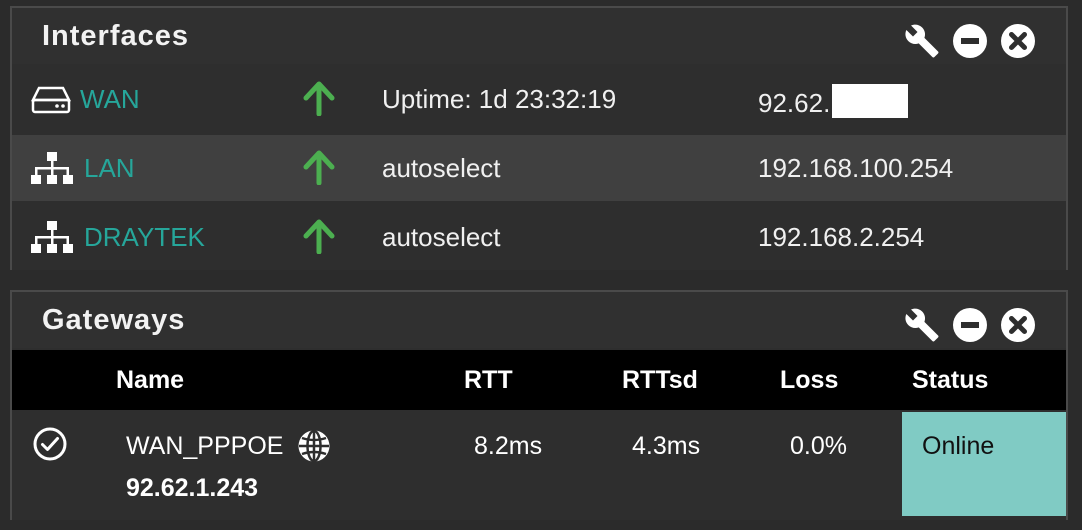 The height and width of the screenshot is (530, 1082). Describe the element at coordinates (144, 237) in the screenshot. I see `interface-link-draytek: DRAYTEK` at that location.